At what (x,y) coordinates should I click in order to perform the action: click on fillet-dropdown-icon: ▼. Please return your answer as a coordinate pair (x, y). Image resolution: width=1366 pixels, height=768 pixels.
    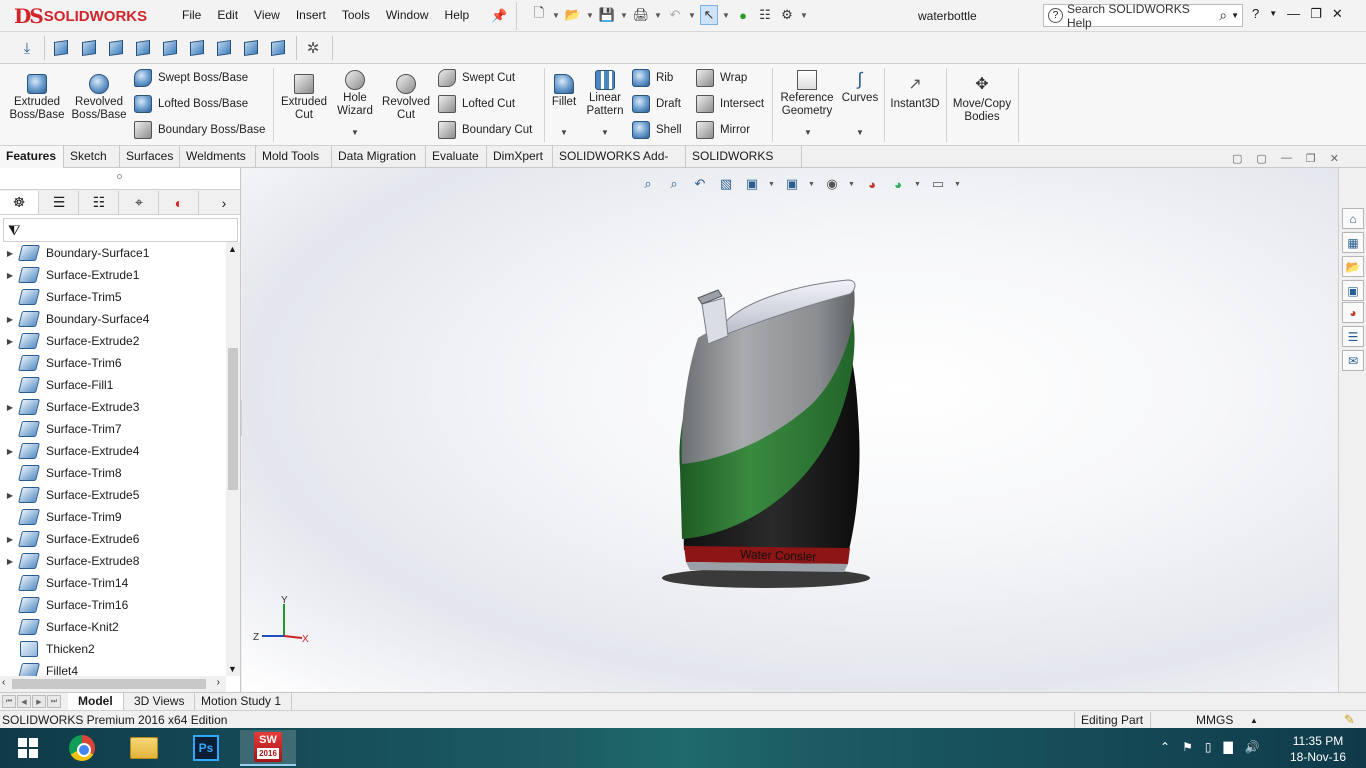
    Looking at the image, I should click on (564, 132).